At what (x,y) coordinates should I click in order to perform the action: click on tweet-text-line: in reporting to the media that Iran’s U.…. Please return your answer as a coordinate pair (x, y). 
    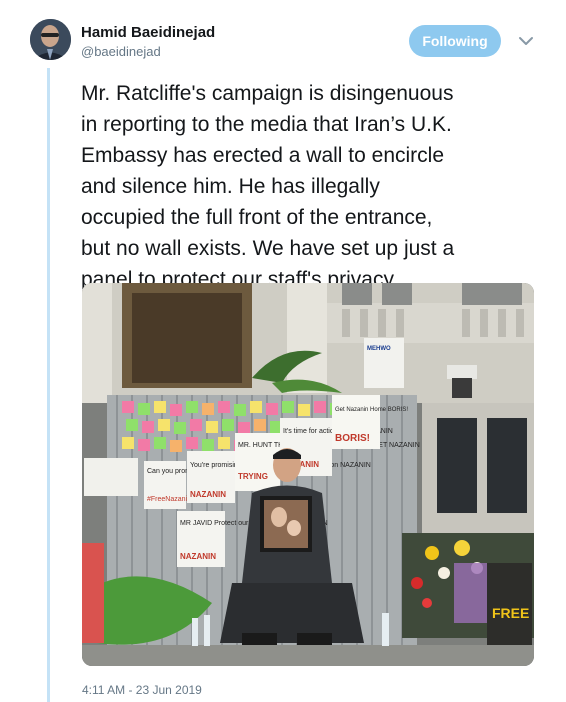
    Looking at the image, I should click on (266, 124).